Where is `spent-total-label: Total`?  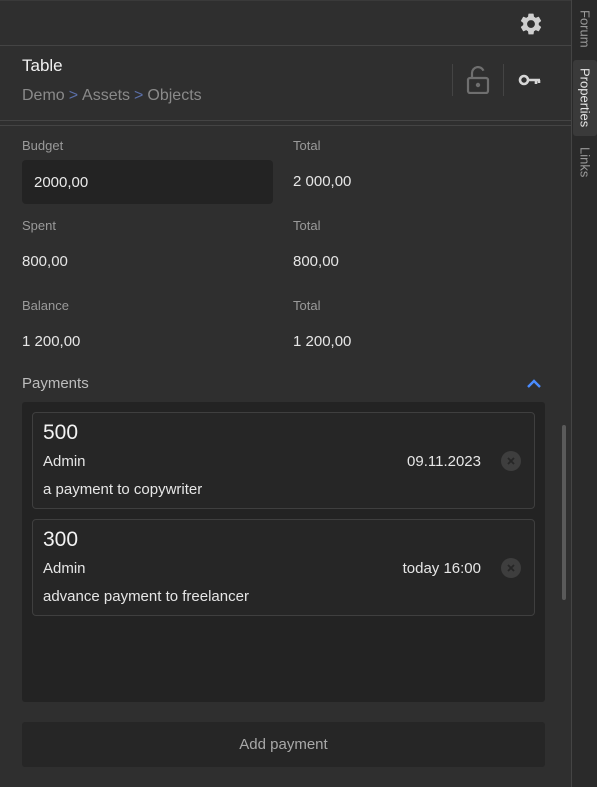 spent-total-label: Total is located at coordinates (307, 225).